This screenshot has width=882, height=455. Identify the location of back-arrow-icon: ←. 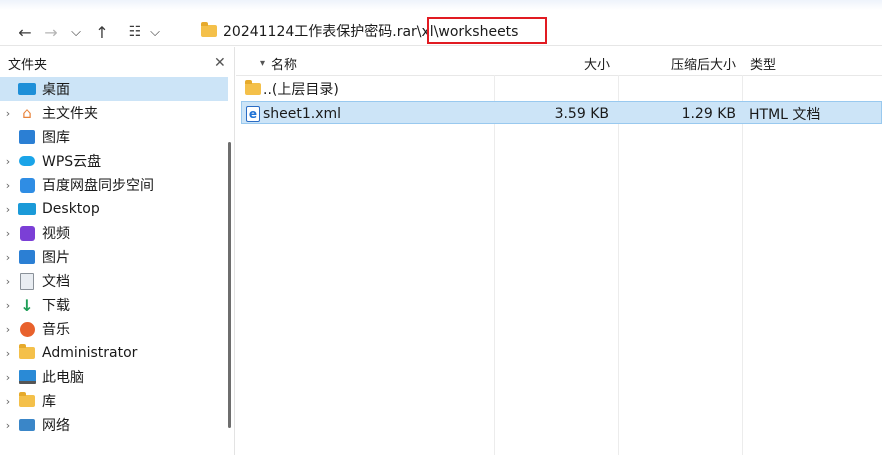
(25, 32).